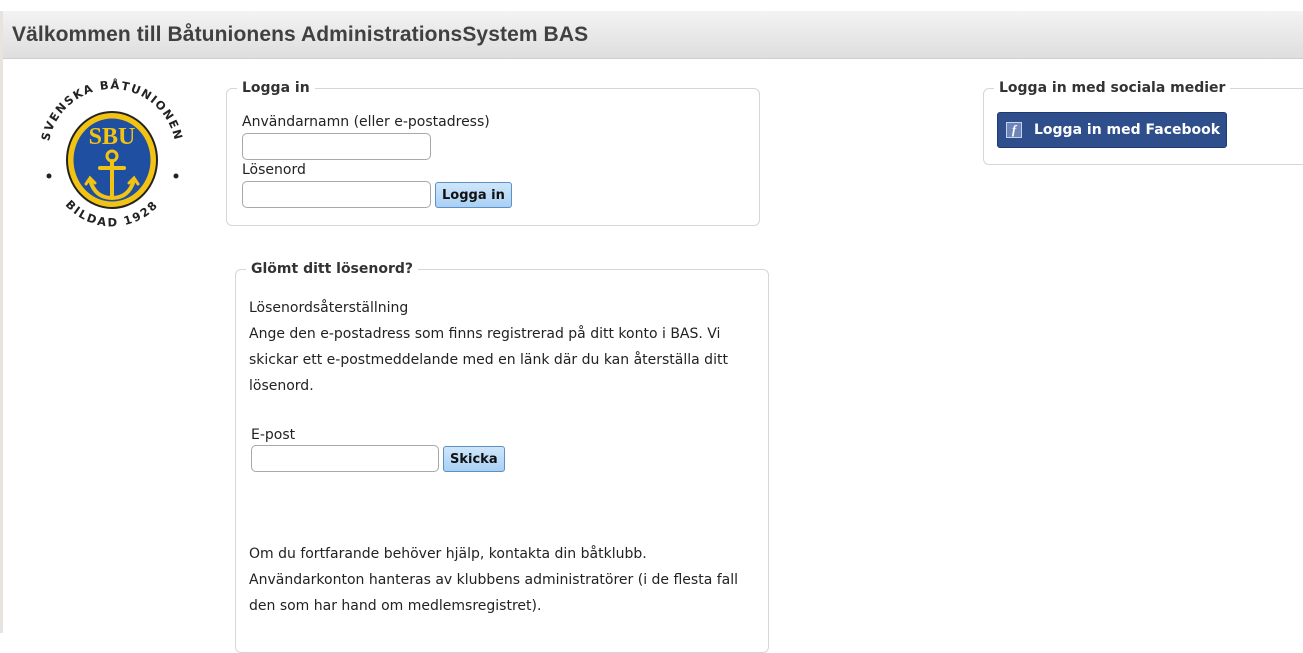 The width and height of the screenshot is (1303, 653). I want to click on facebook-login-button: f Logga in med Facebook, so click(1112, 130).